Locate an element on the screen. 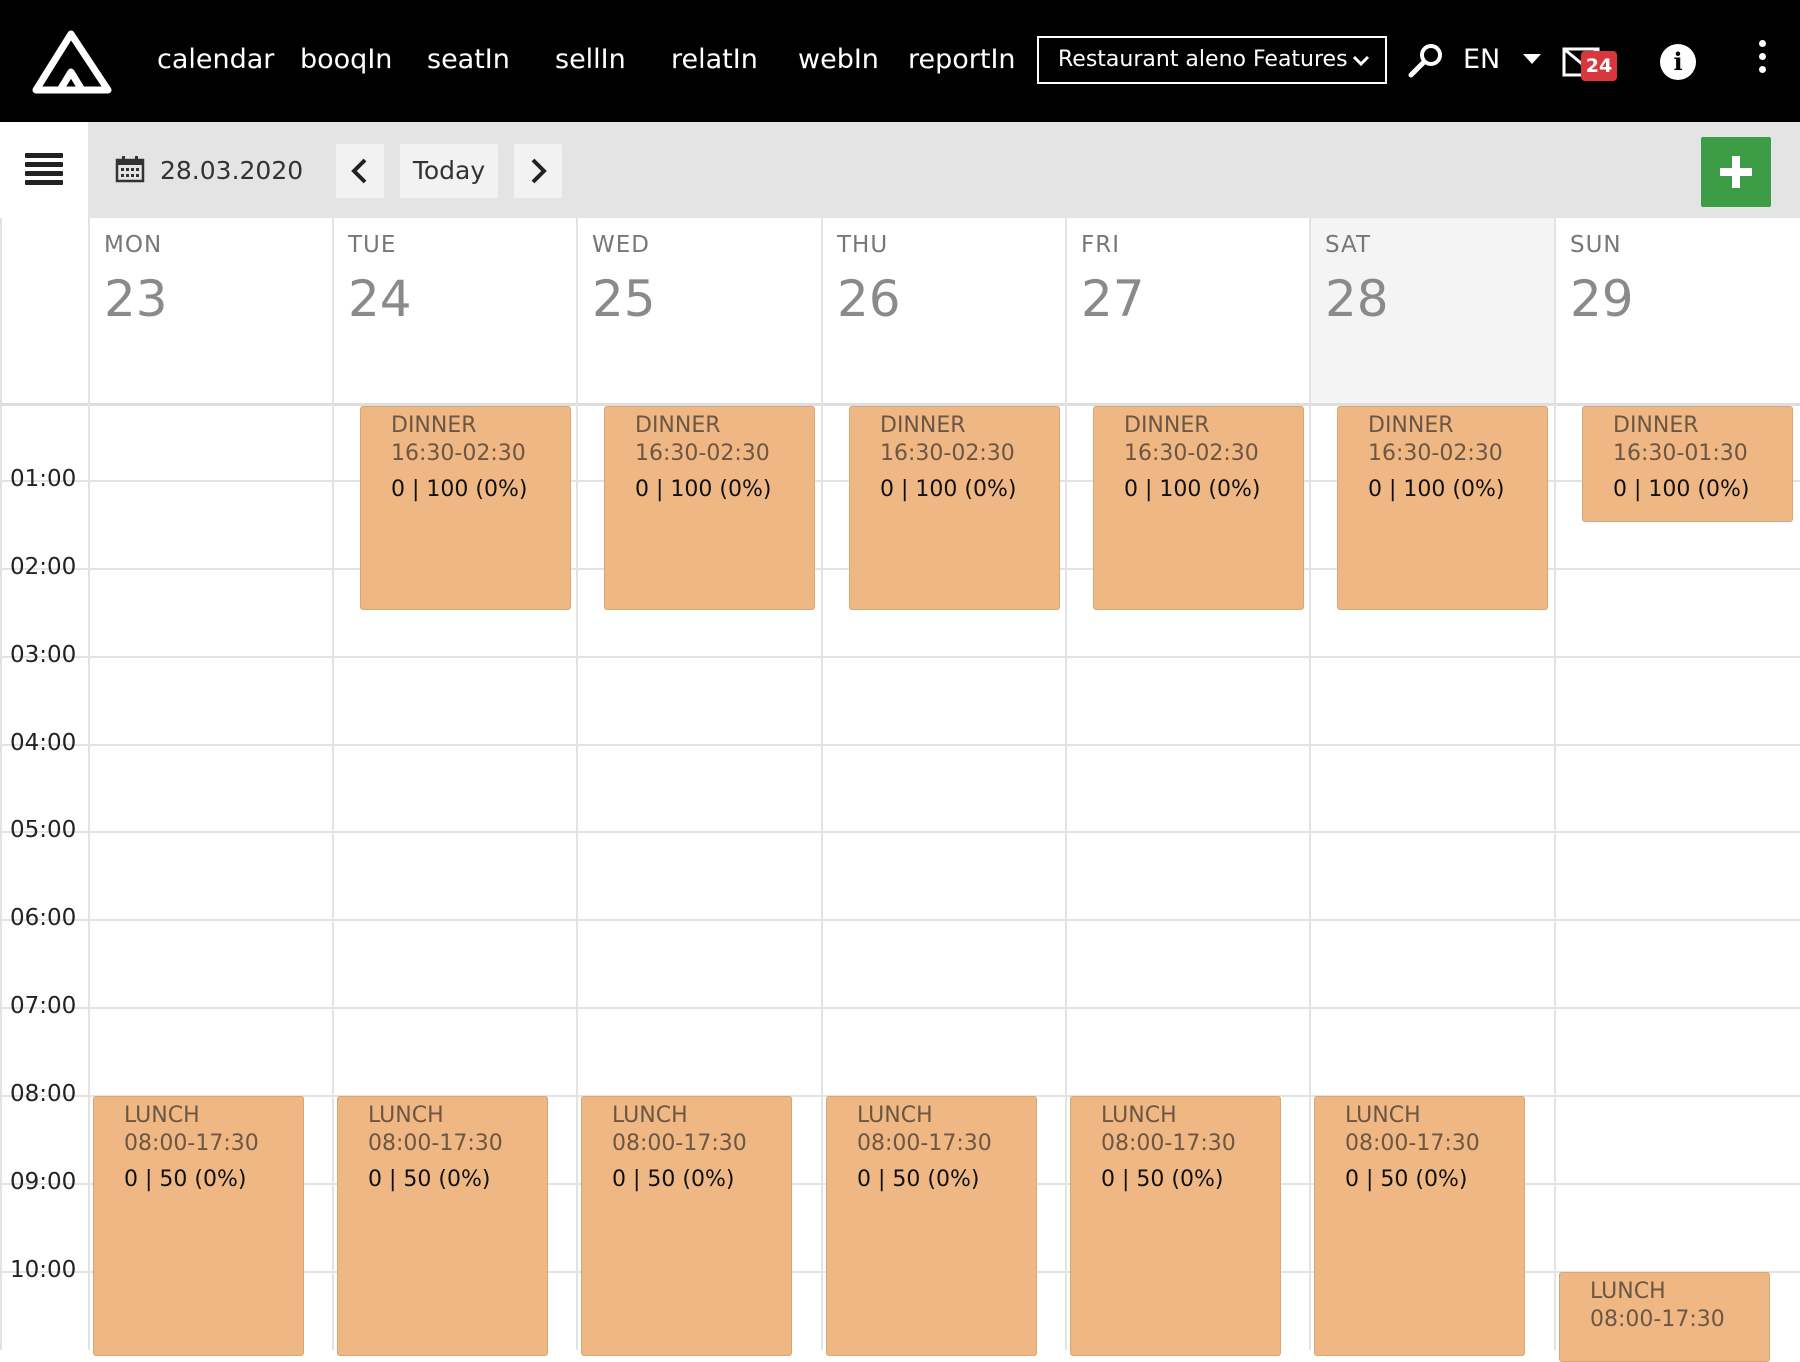 The image size is (1800, 1362). nav-calendar: calendar is located at coordinates (215, 60).